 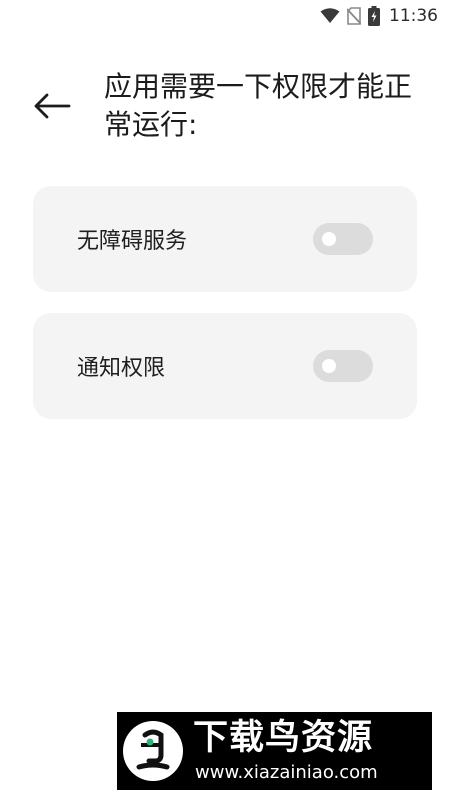 What do you see at coordinates (354, 16) in the screenshot?
I see `no-sim-icon` at bounding box center [354, 16].